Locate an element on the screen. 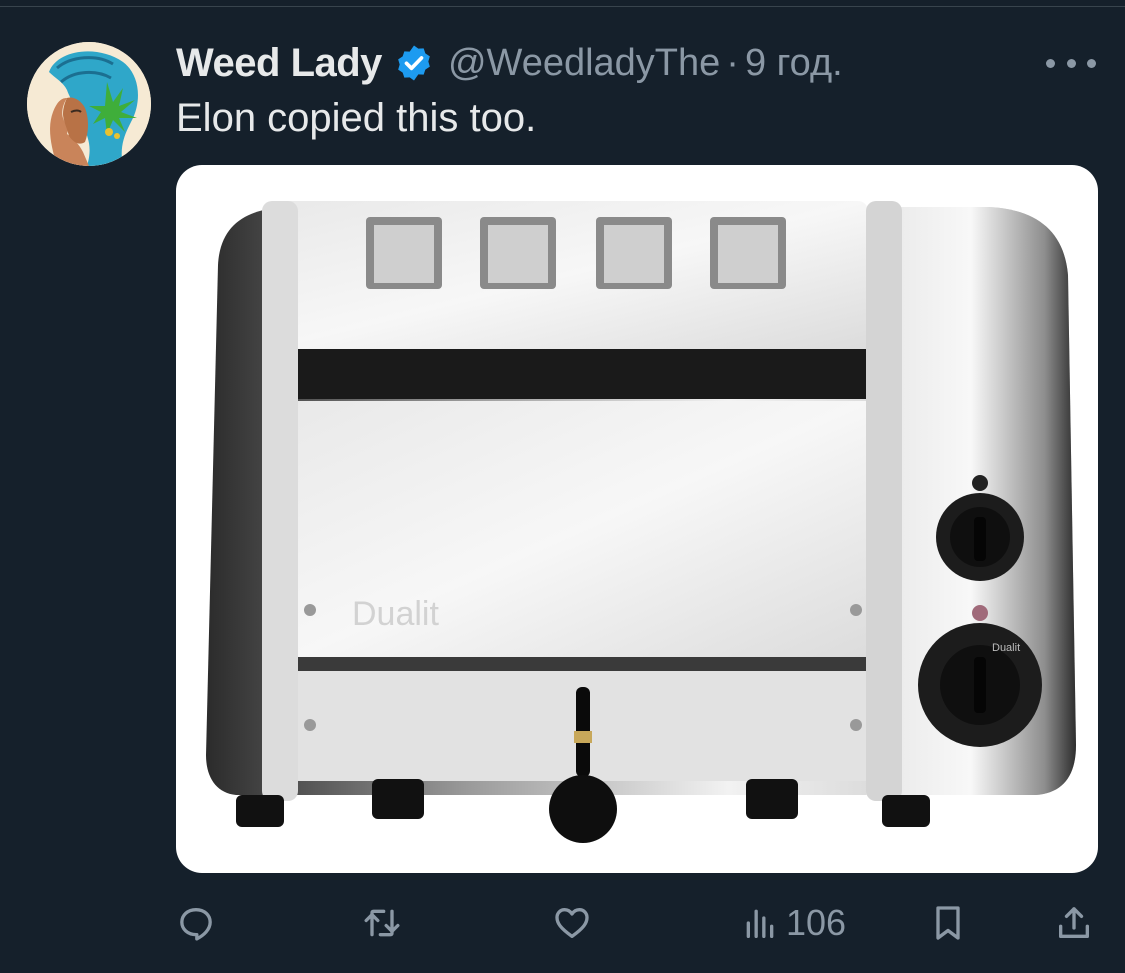 The width and height of the screenshot is (1125, 973). heart-icon is located at coordinates (572, 923).